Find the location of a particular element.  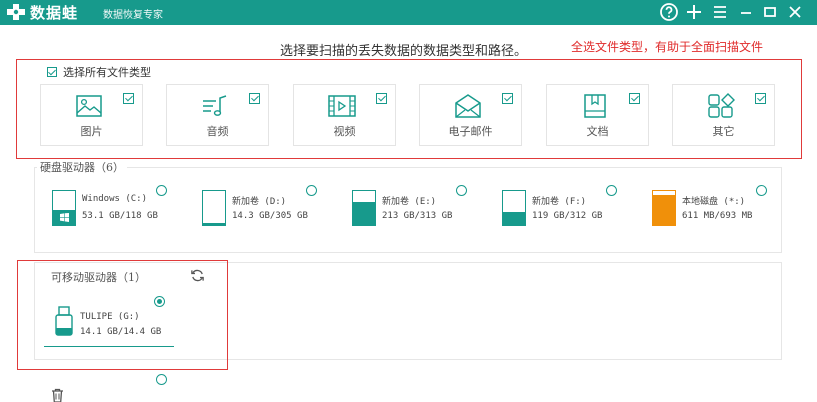

email-icon is located at coordinates (468, 106).